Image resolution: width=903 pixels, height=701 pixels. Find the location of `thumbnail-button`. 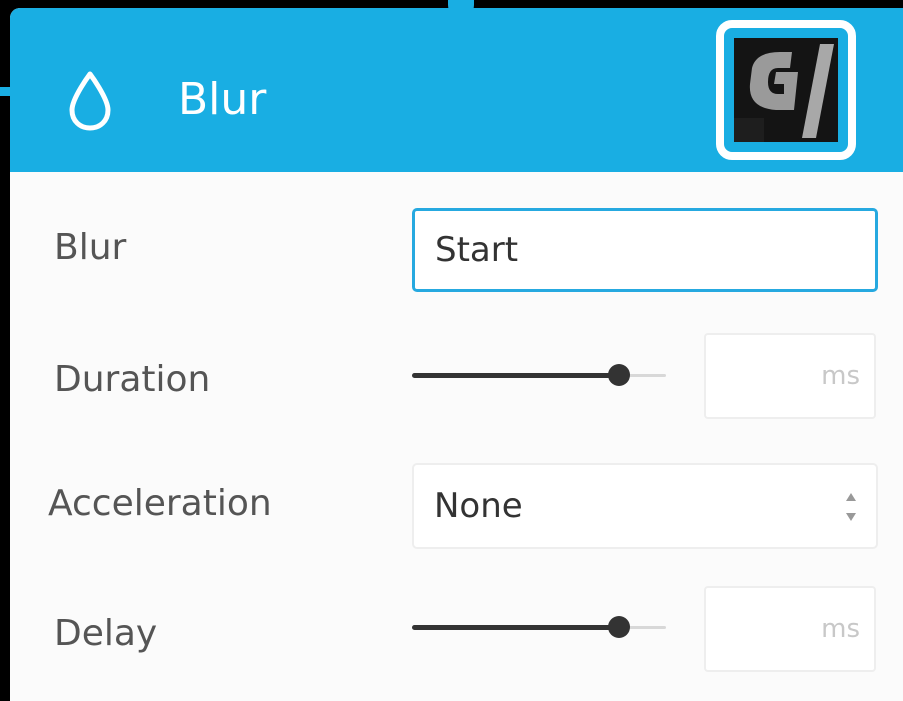

thumbnail-button is located at coordinates (786, 90).